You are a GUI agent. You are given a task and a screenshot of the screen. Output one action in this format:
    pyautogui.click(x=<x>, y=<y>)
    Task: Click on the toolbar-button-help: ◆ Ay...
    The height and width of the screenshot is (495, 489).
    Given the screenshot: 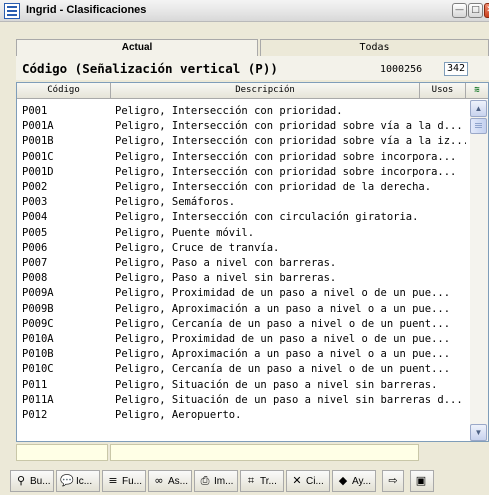 What is the action you would take?
    pyautogui.click(x=354, y=481)
    